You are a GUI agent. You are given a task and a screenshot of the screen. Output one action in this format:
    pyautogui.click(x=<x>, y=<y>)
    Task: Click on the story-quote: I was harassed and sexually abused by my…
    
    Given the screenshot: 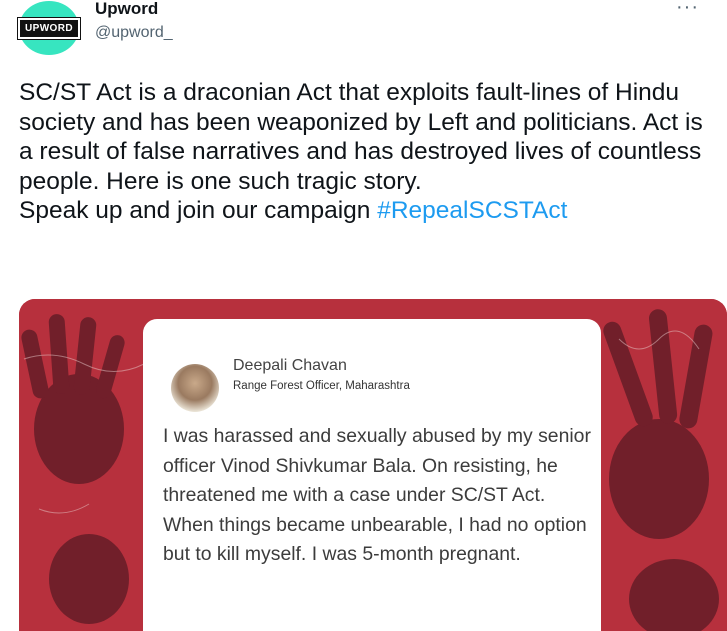 What is the action you would take?
    pyautogui.click(x=377, y=495)
    